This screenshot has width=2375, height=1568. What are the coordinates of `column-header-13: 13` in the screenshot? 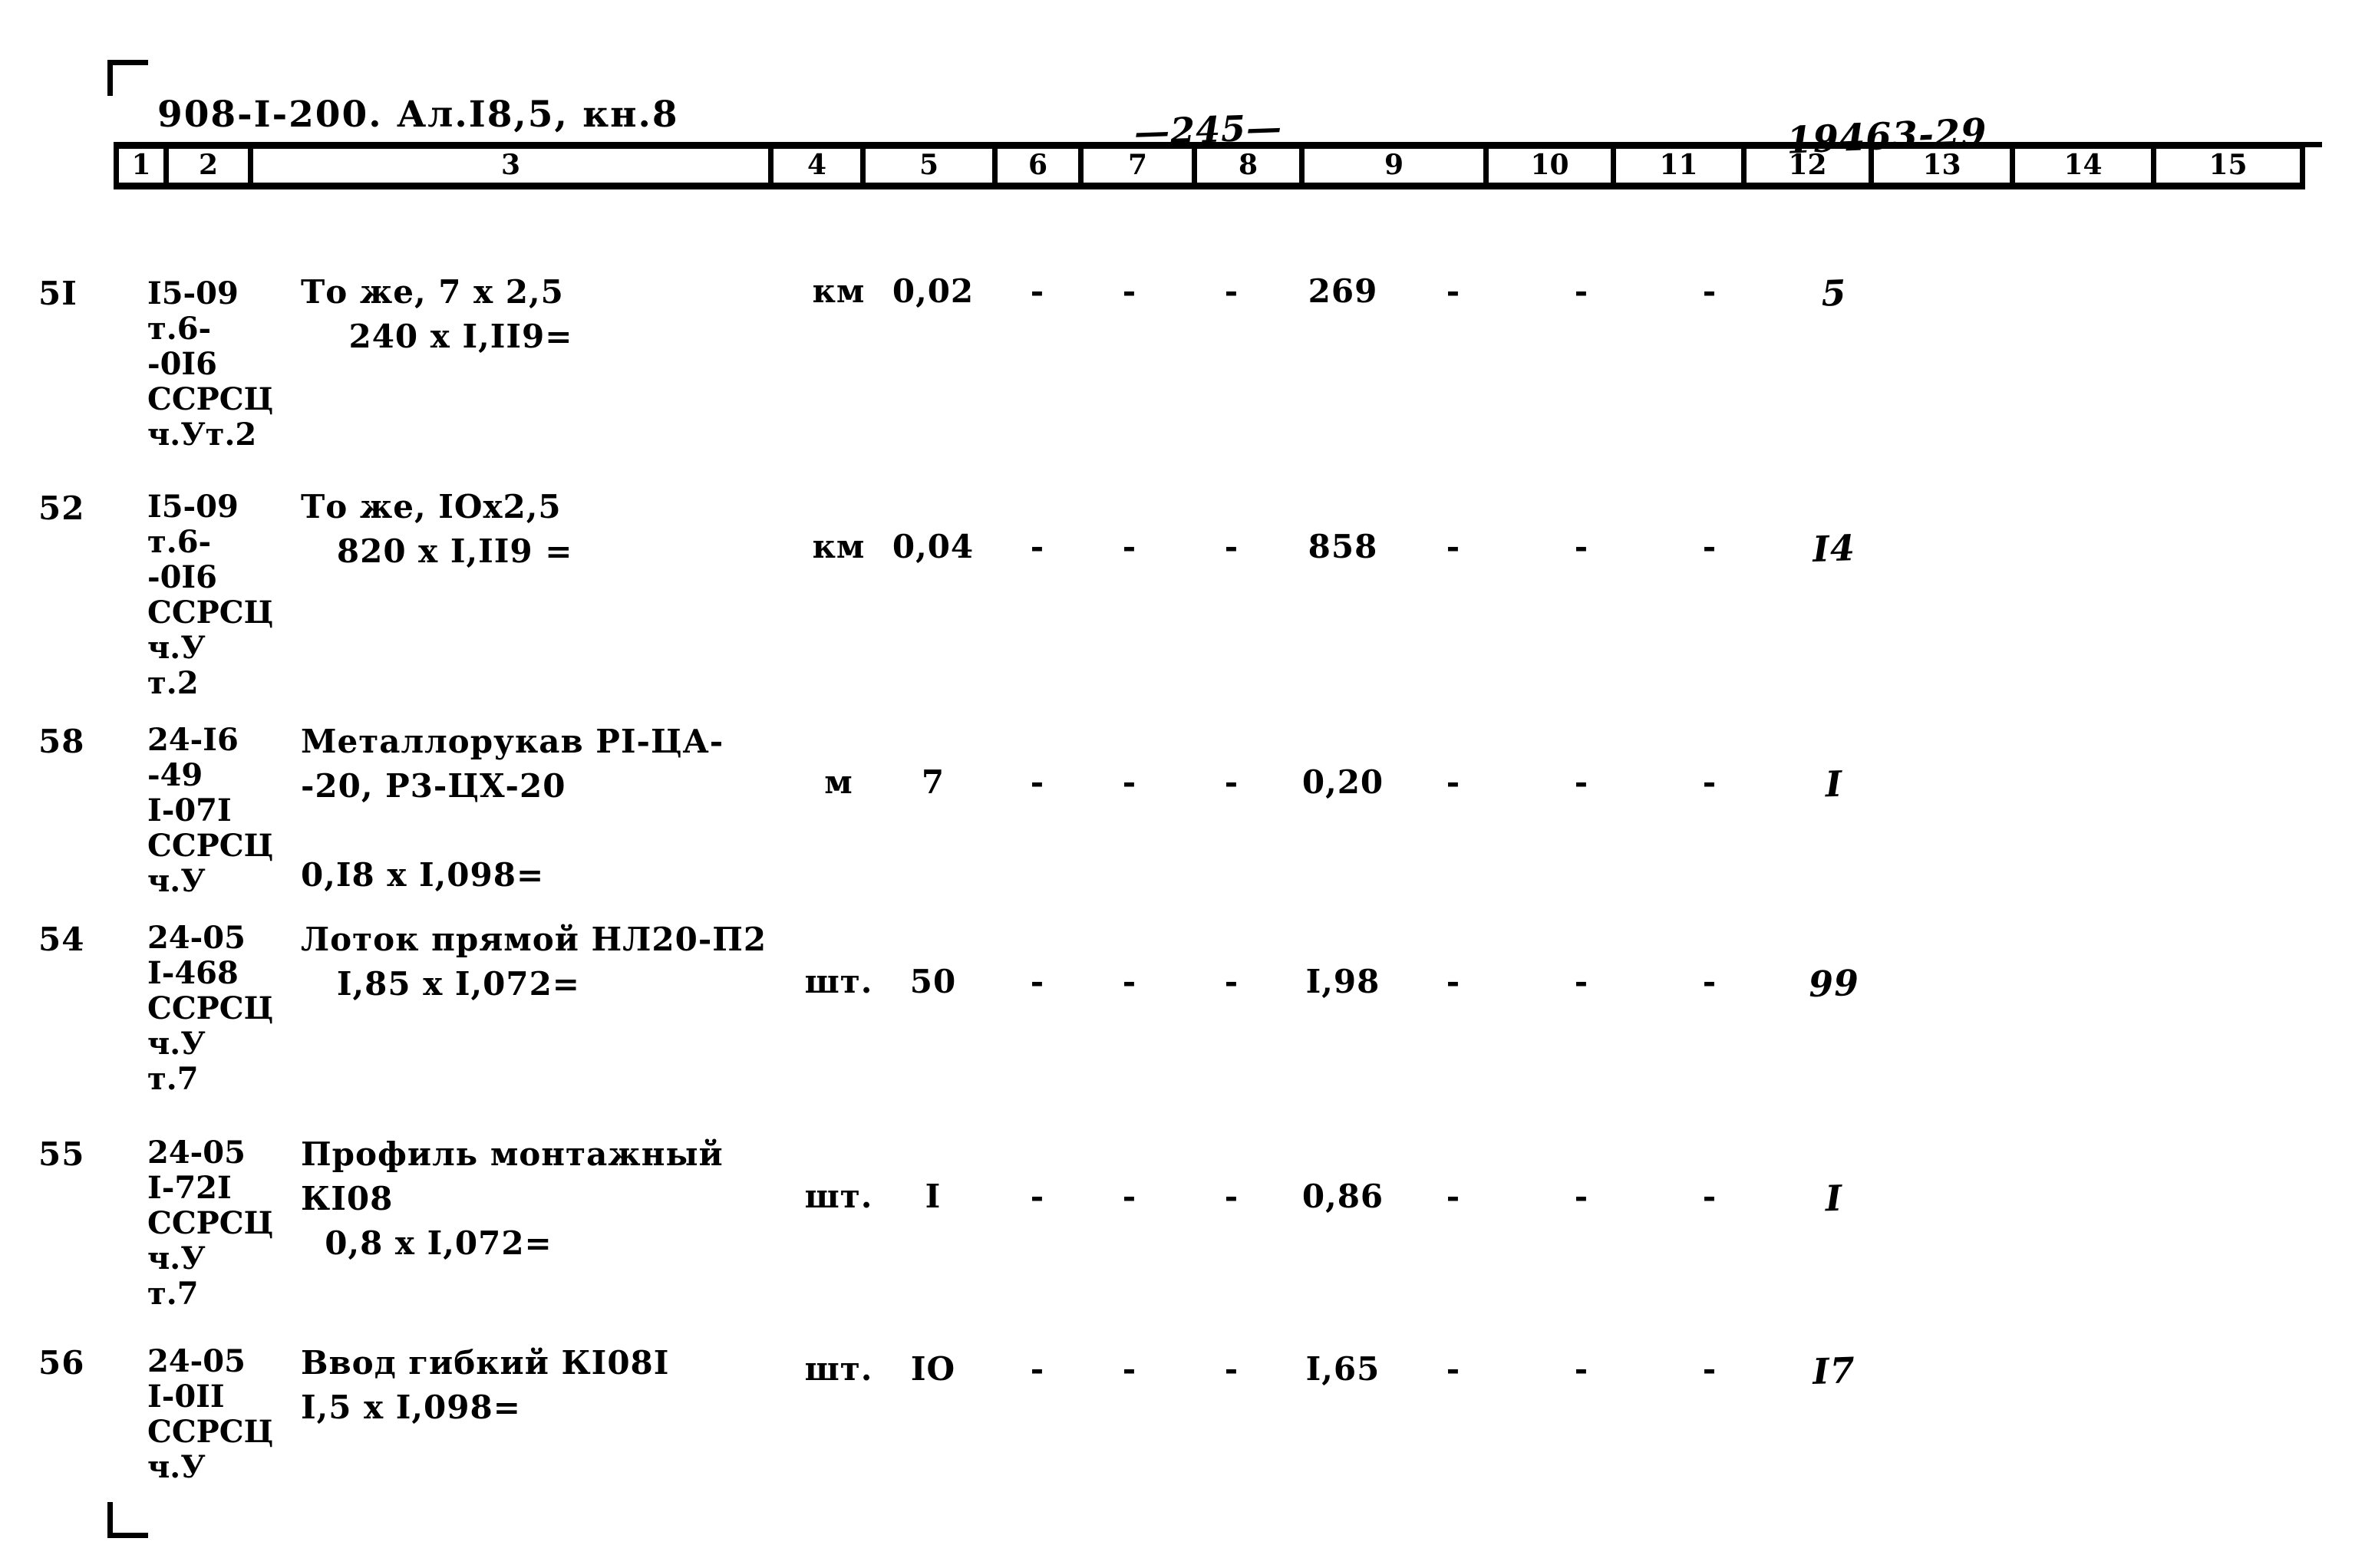 It's located at (1944, 166).